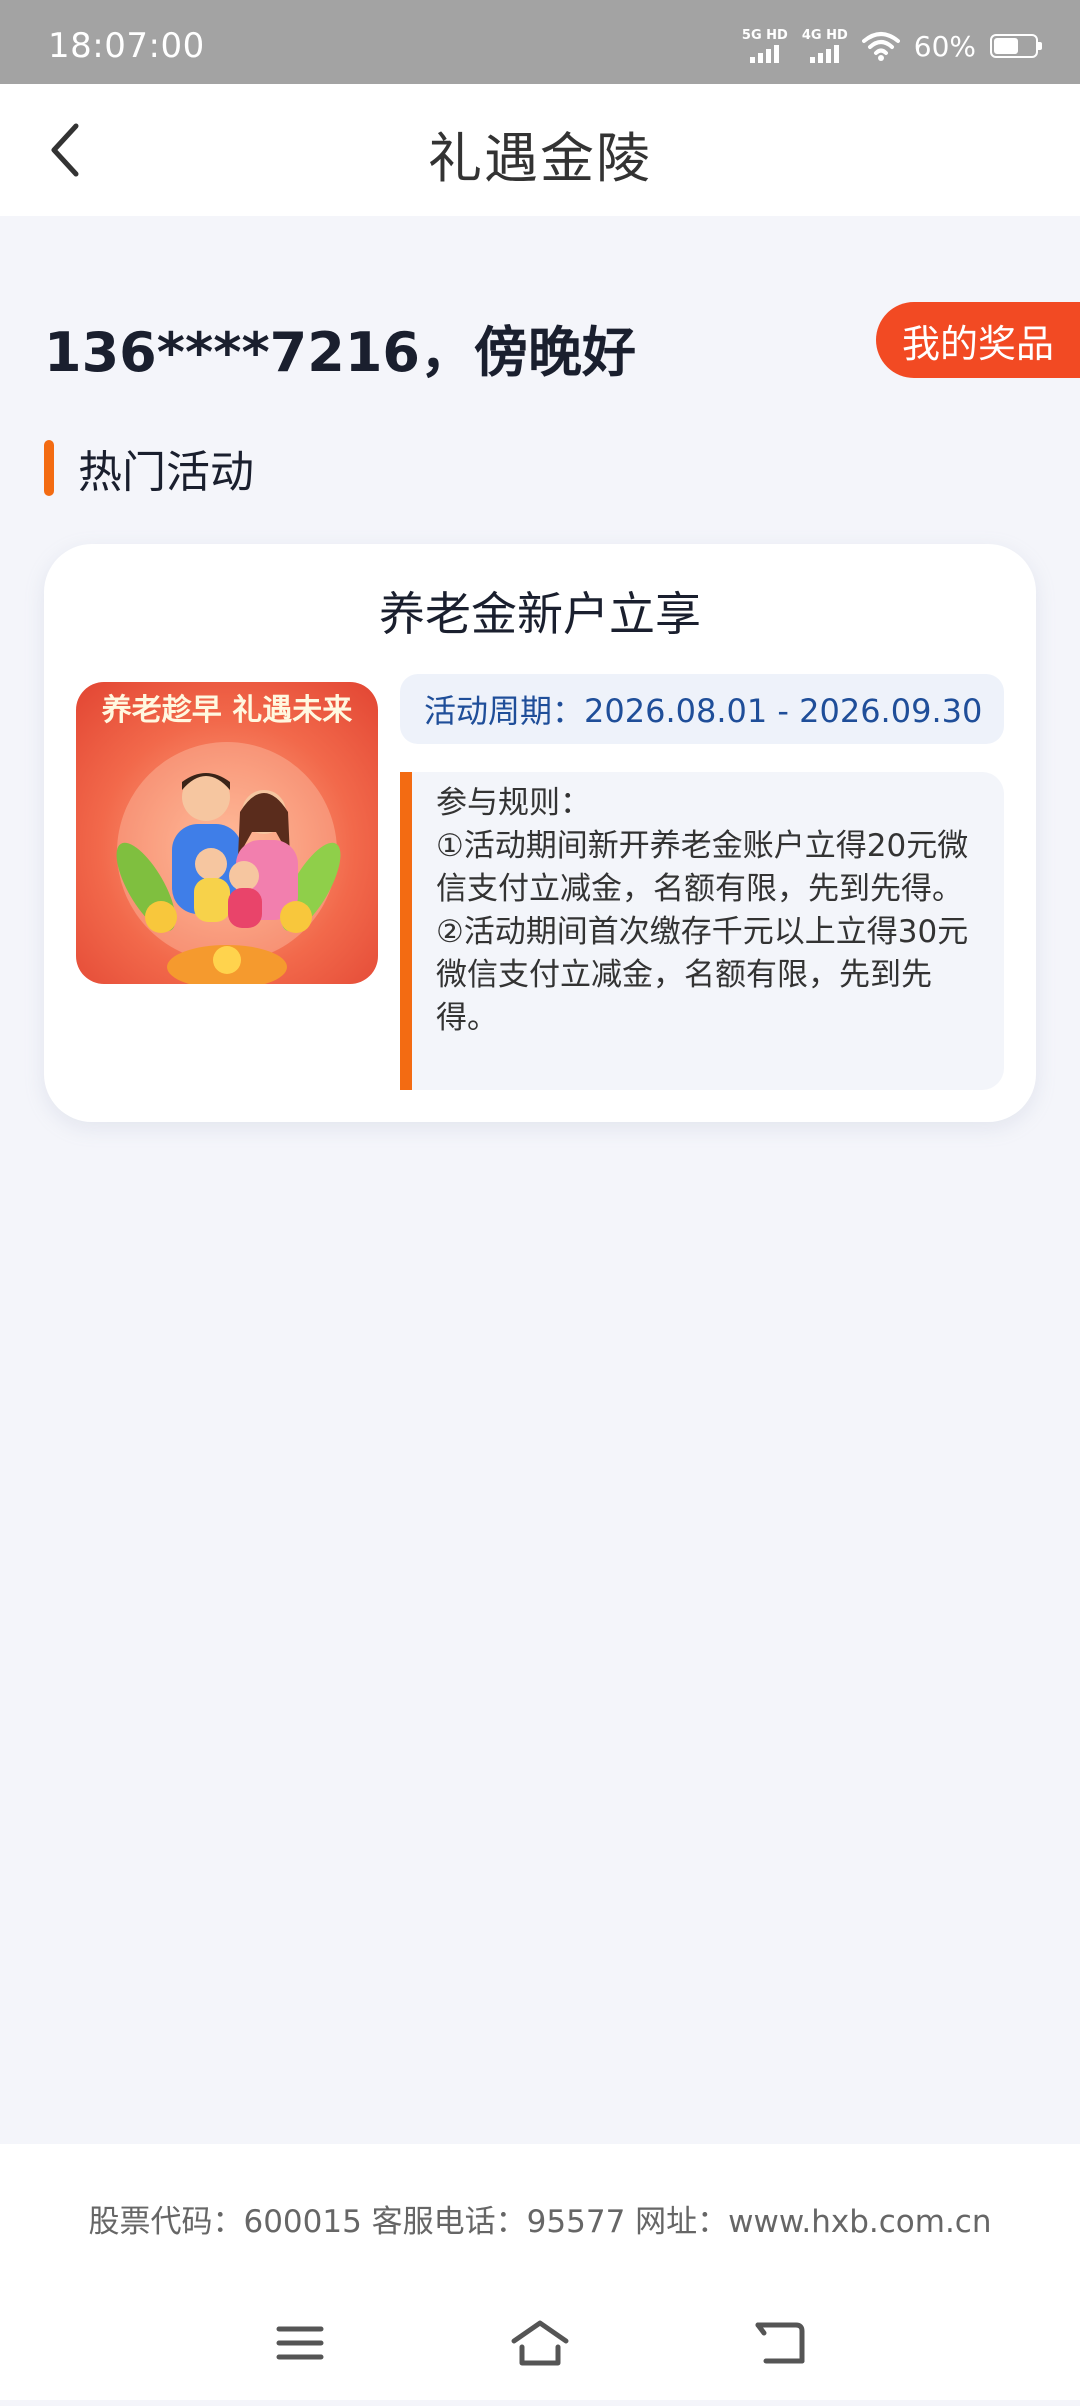 This screenshot has height=2406, width=1080. What do you see at coordinates (227, 710) in the screenshot?
I see `image-caption: 养老趁早 礼遇未来` at bounding box center [227, 710].